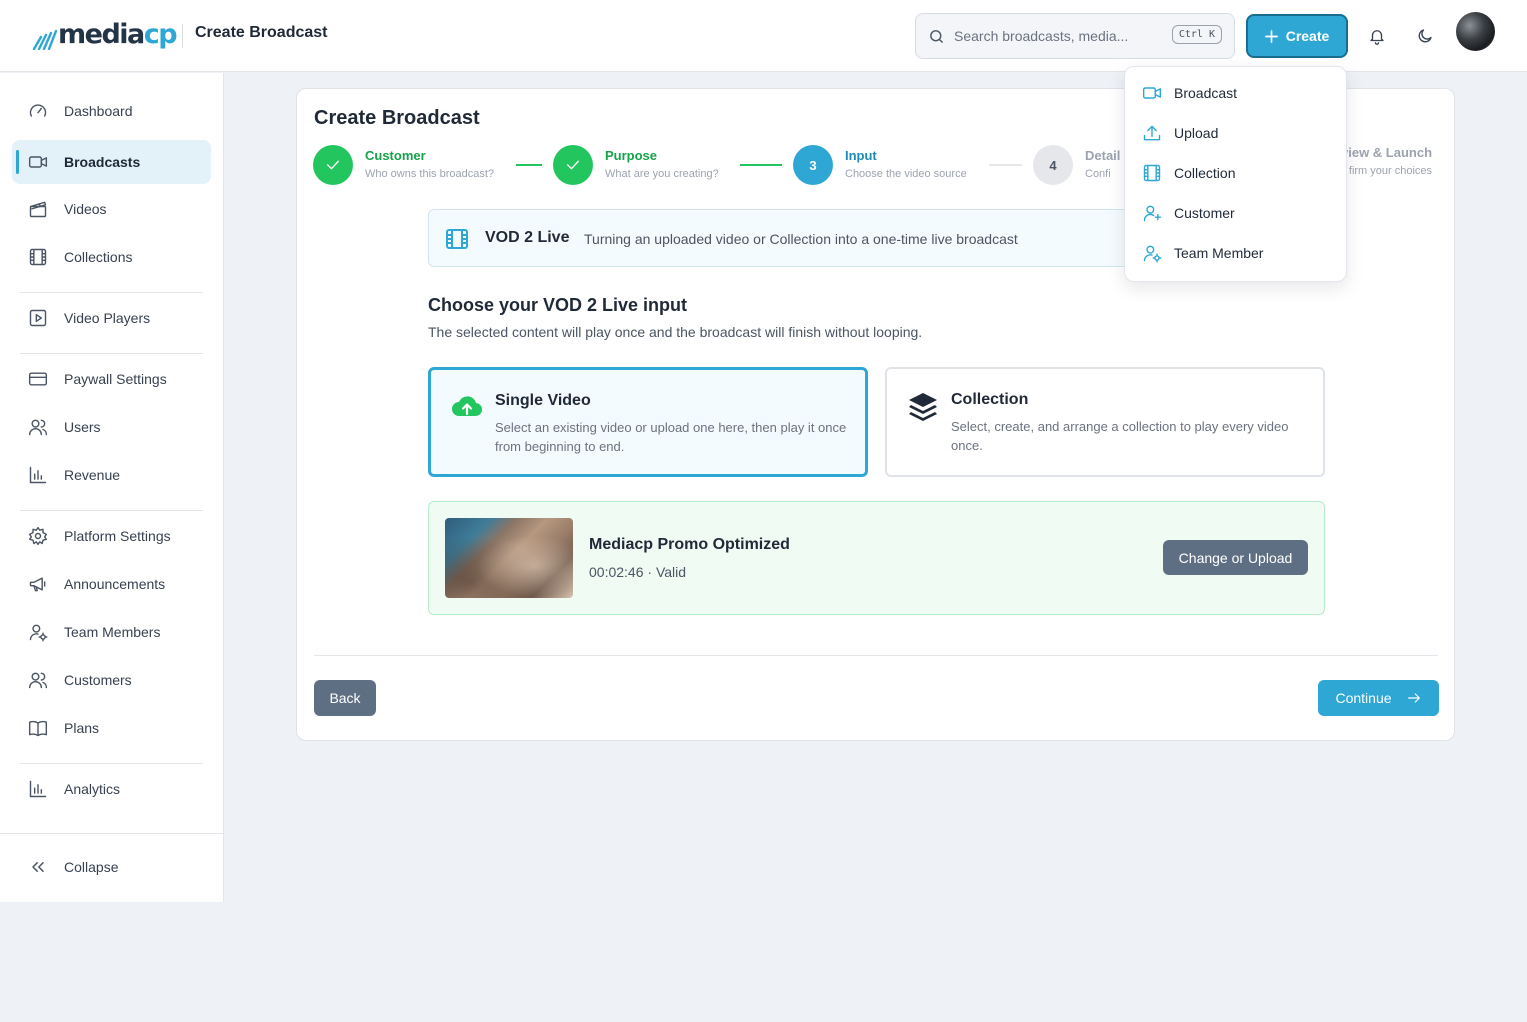  What do you see at coordinates (98, 680) in the screenshot?
I see `sidebar-item-label: Customers` at bounding box center [98, 680].